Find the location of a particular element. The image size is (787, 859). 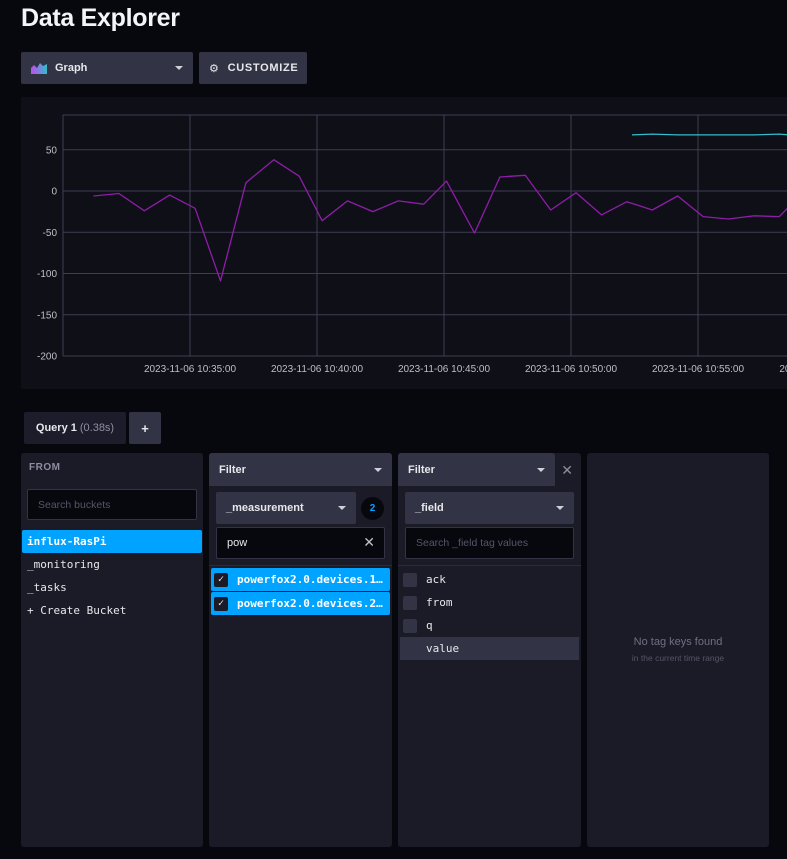

query-tab-name: Query 1 is located at coordinates (56, 428).